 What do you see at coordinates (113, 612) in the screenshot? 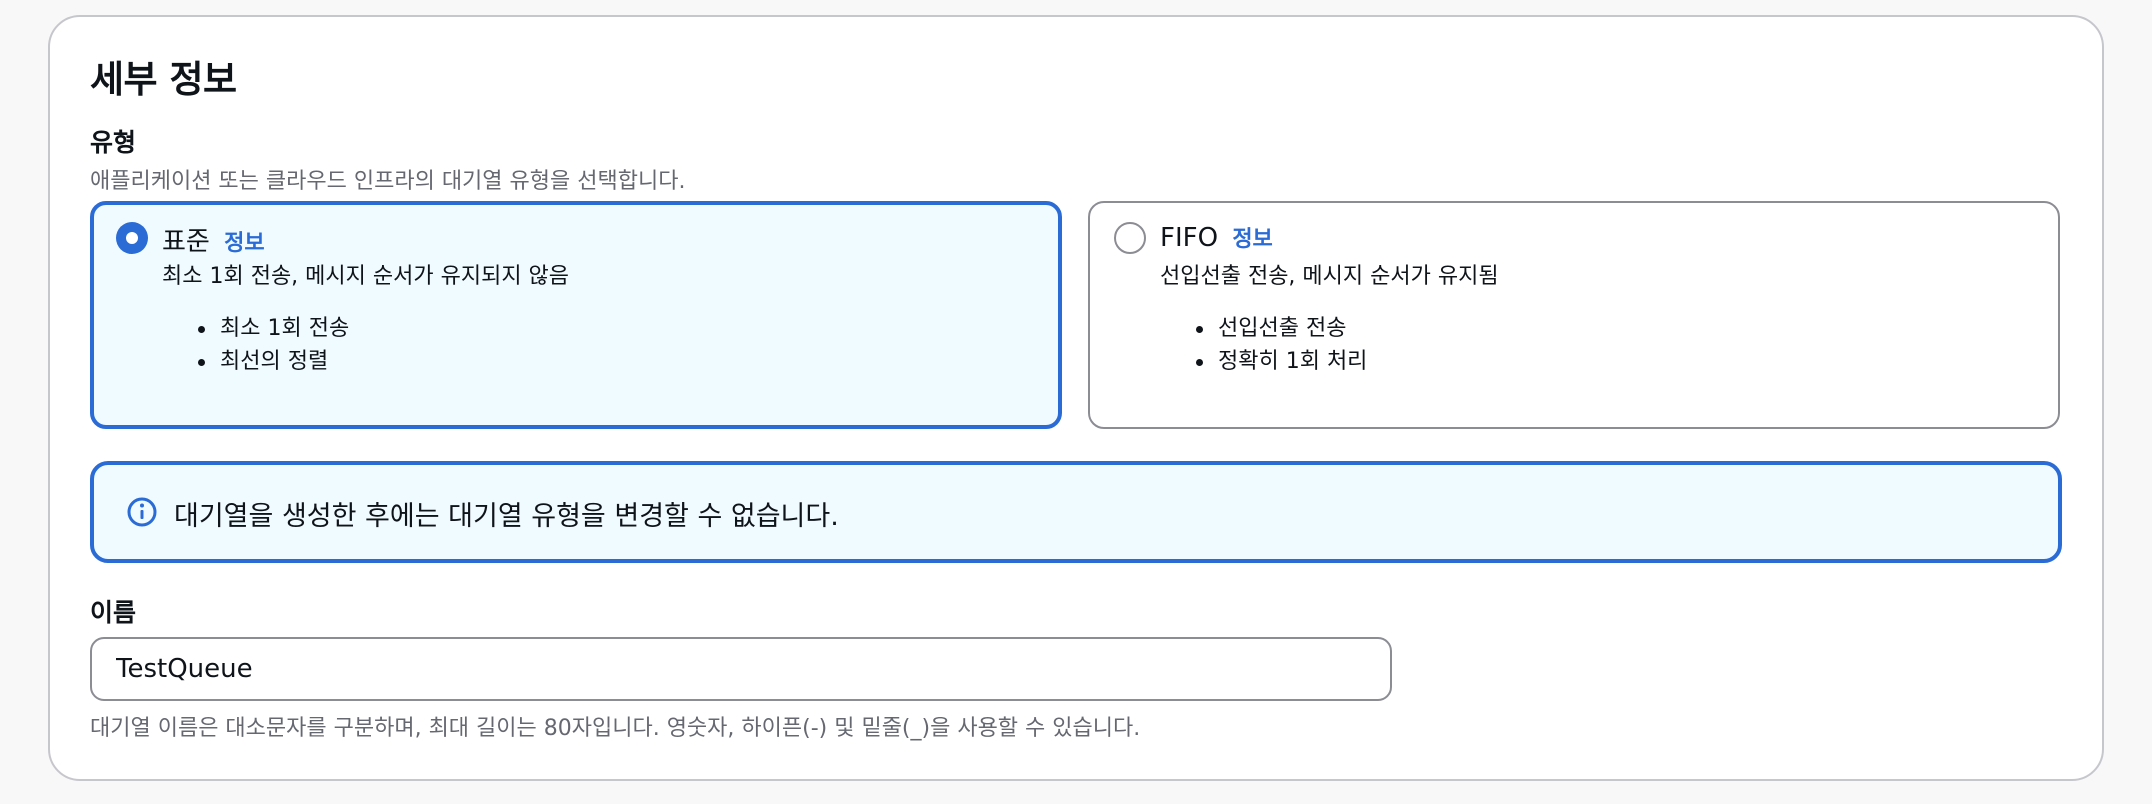
I see `name-label: 이름` at bounding box center [113, 612].